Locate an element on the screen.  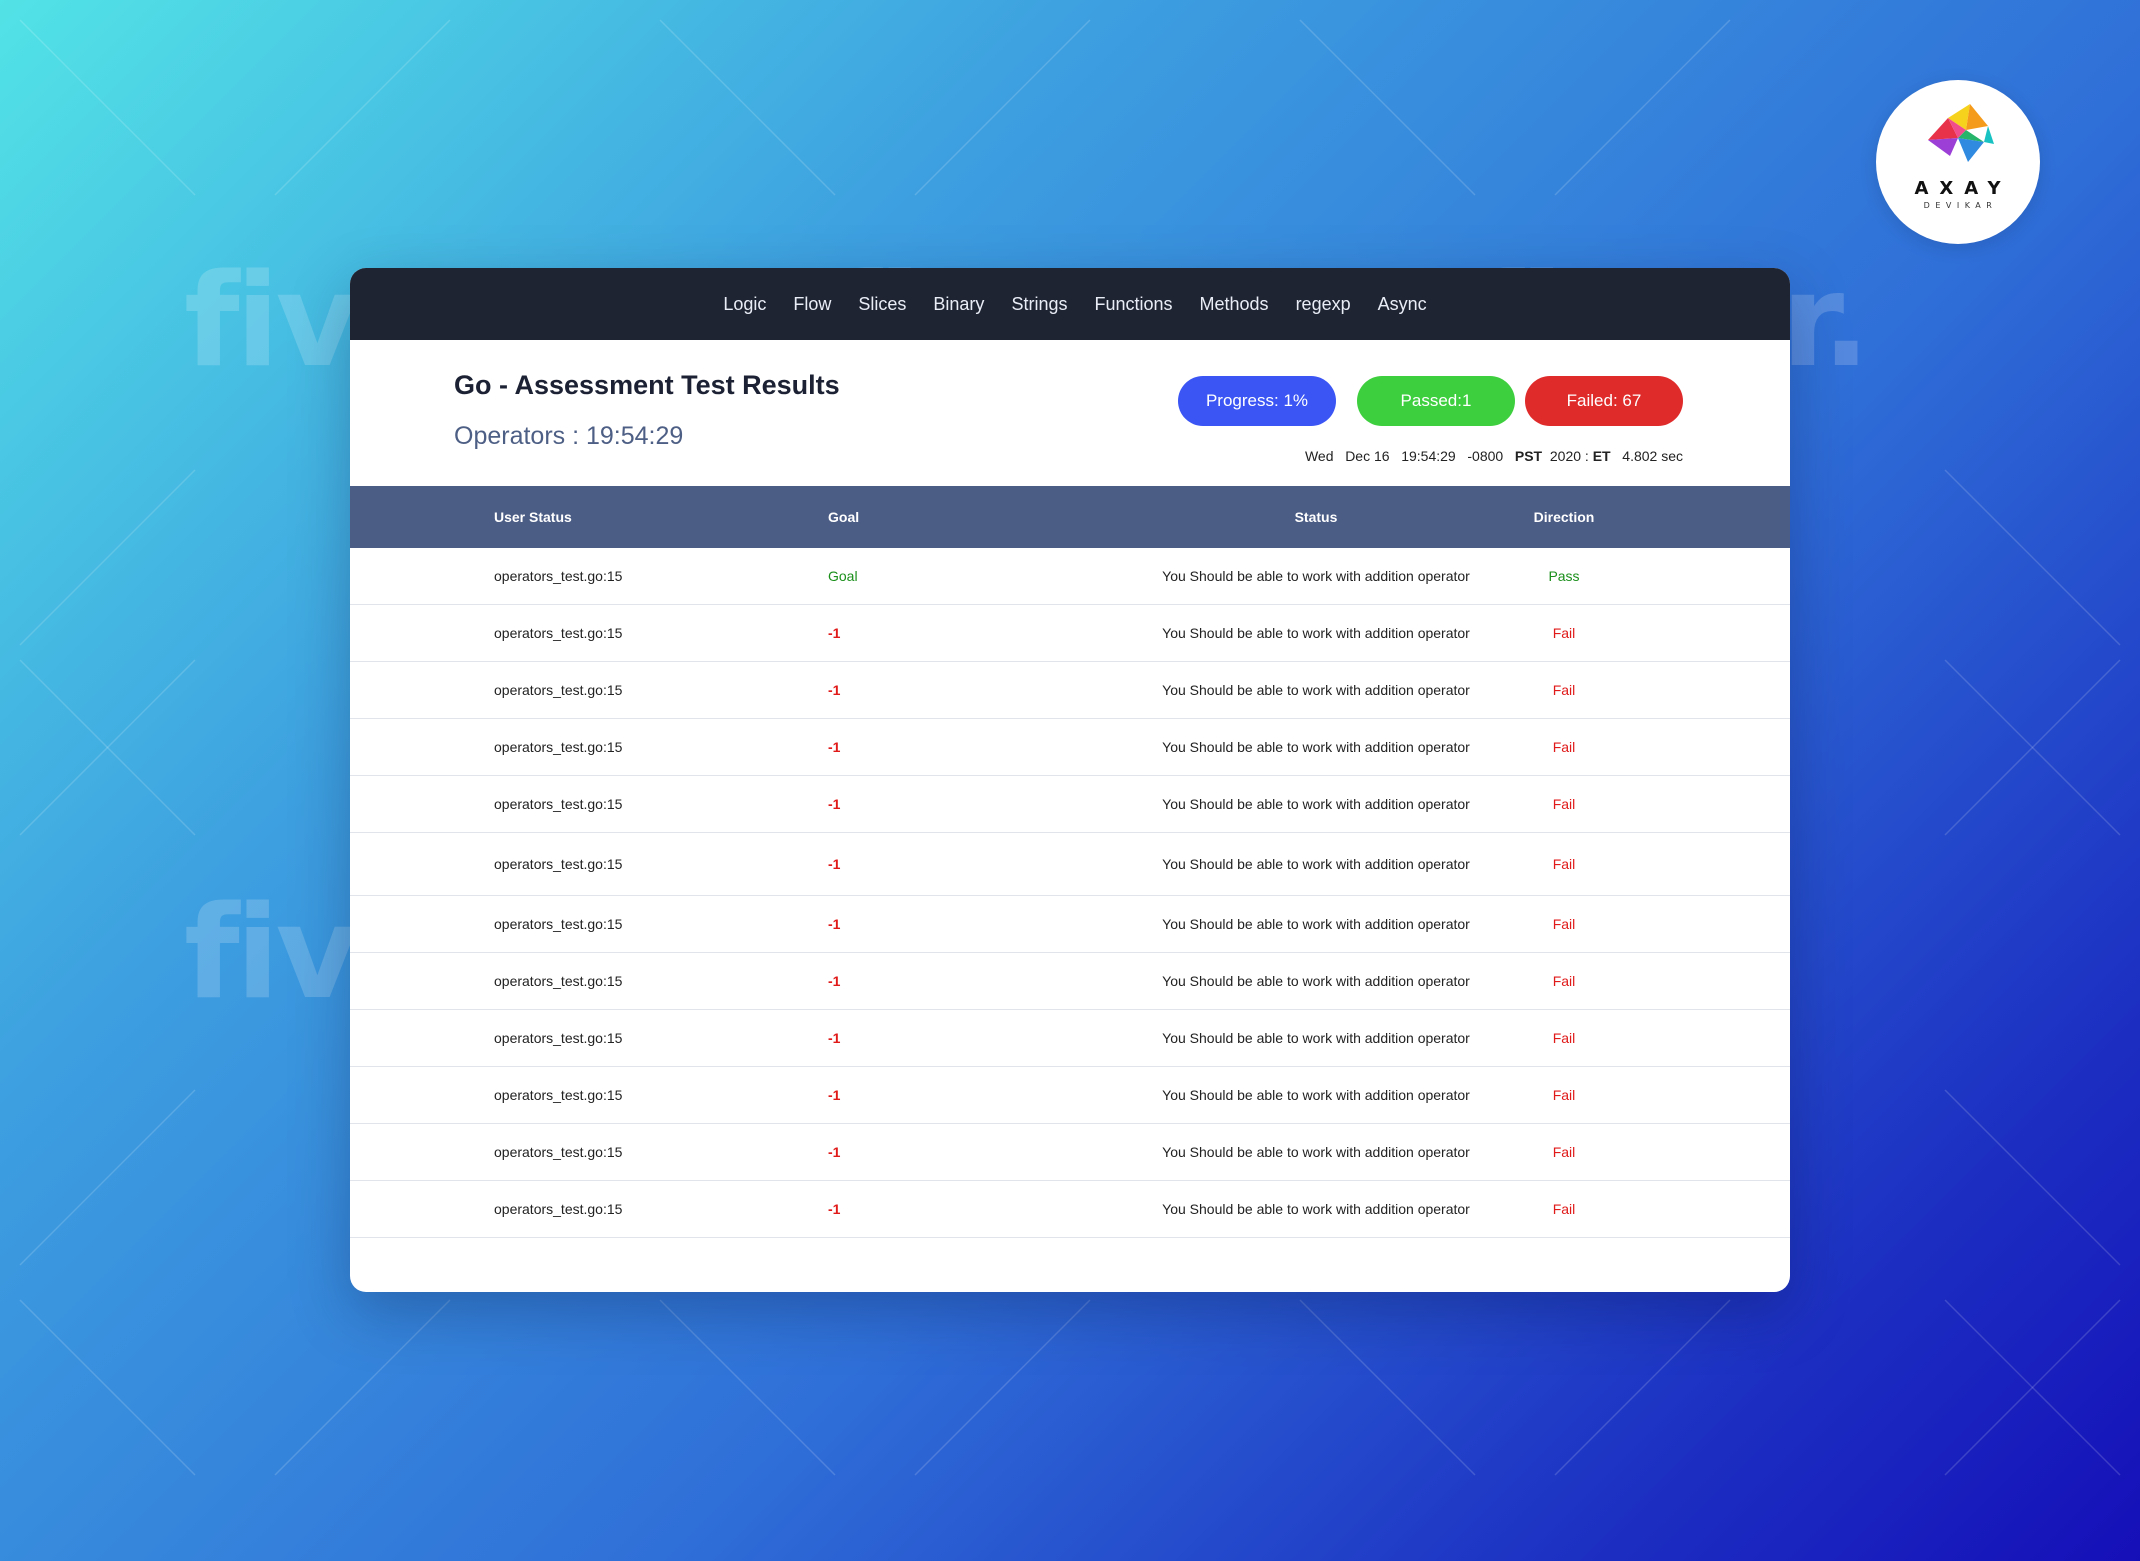
column-header-goal: Goal is located at coordinates (844, 517).